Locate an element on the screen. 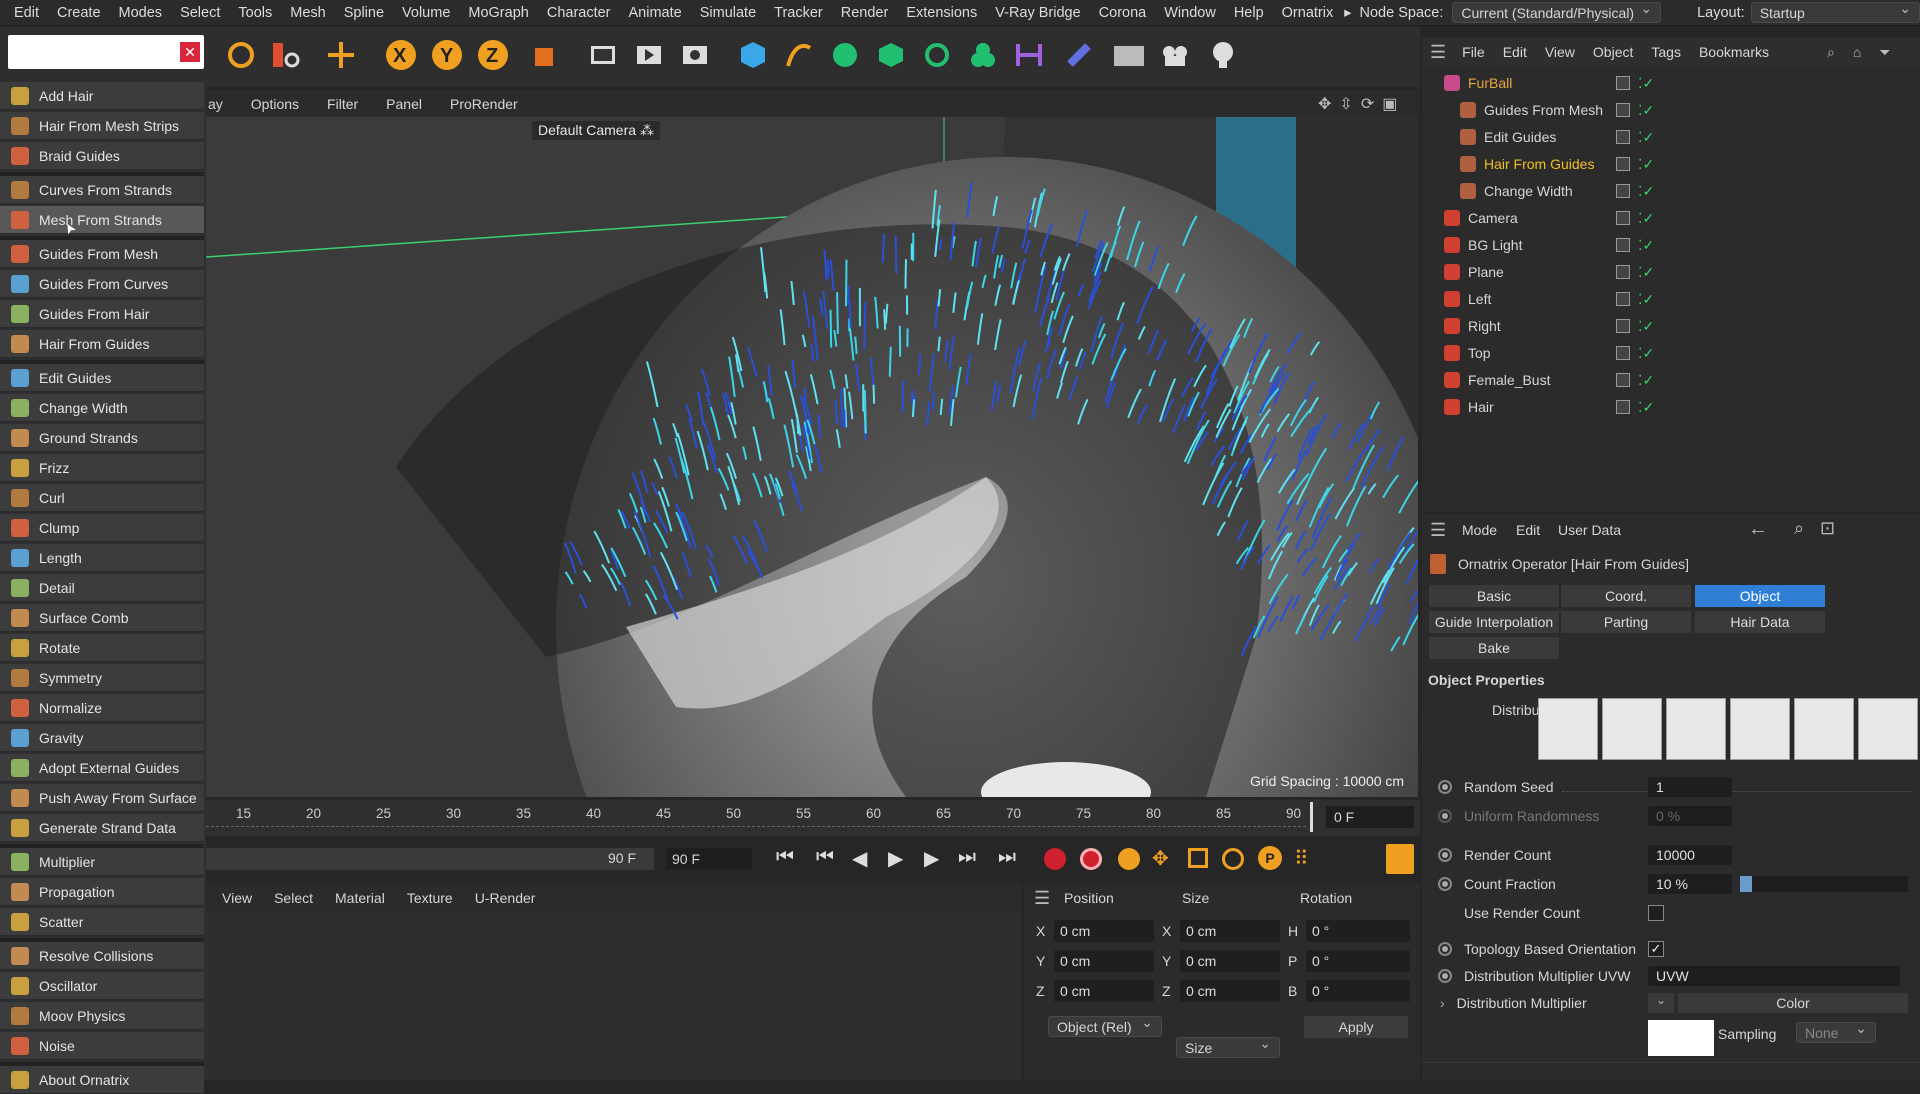 This screenshot has height=1094, width=1920. tab-parting: Parting is located at coordinates (1626, 622).